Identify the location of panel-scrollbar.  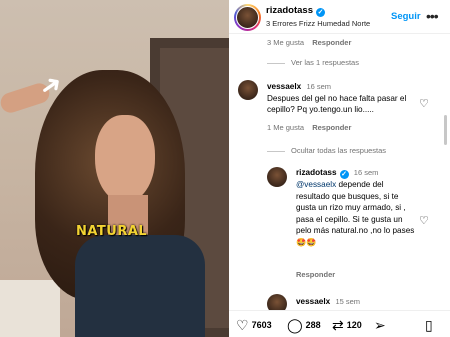
(445, 130).